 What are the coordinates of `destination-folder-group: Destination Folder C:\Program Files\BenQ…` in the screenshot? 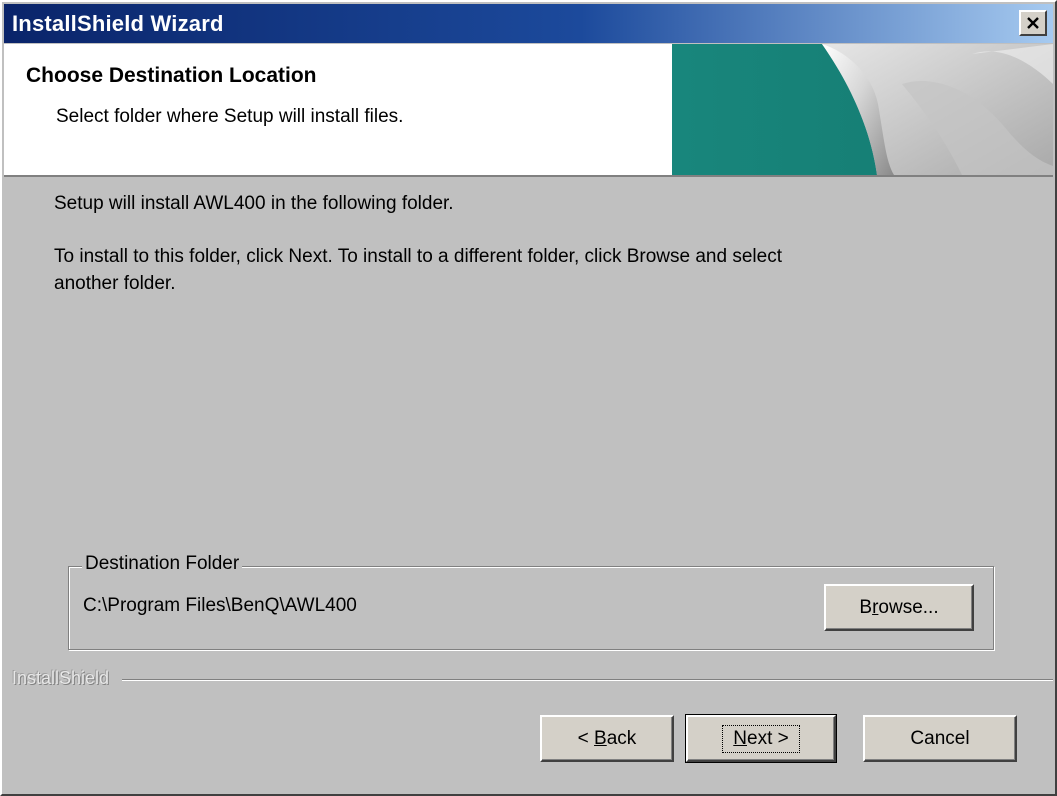 It's located at (531, 601).